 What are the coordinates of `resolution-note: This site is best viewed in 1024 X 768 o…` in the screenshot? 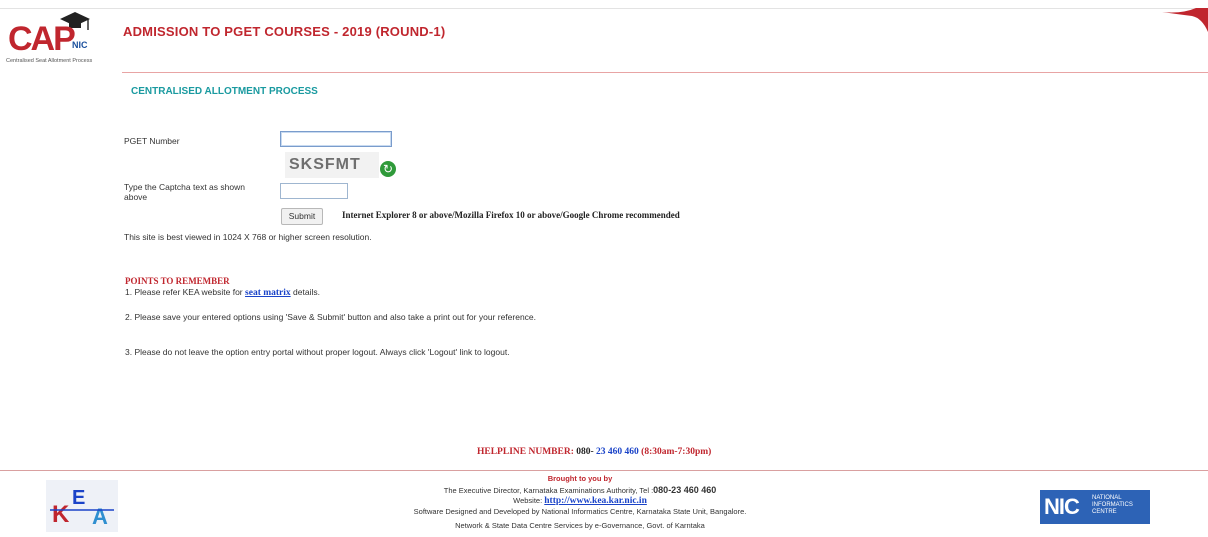 It's located at (248, 237).